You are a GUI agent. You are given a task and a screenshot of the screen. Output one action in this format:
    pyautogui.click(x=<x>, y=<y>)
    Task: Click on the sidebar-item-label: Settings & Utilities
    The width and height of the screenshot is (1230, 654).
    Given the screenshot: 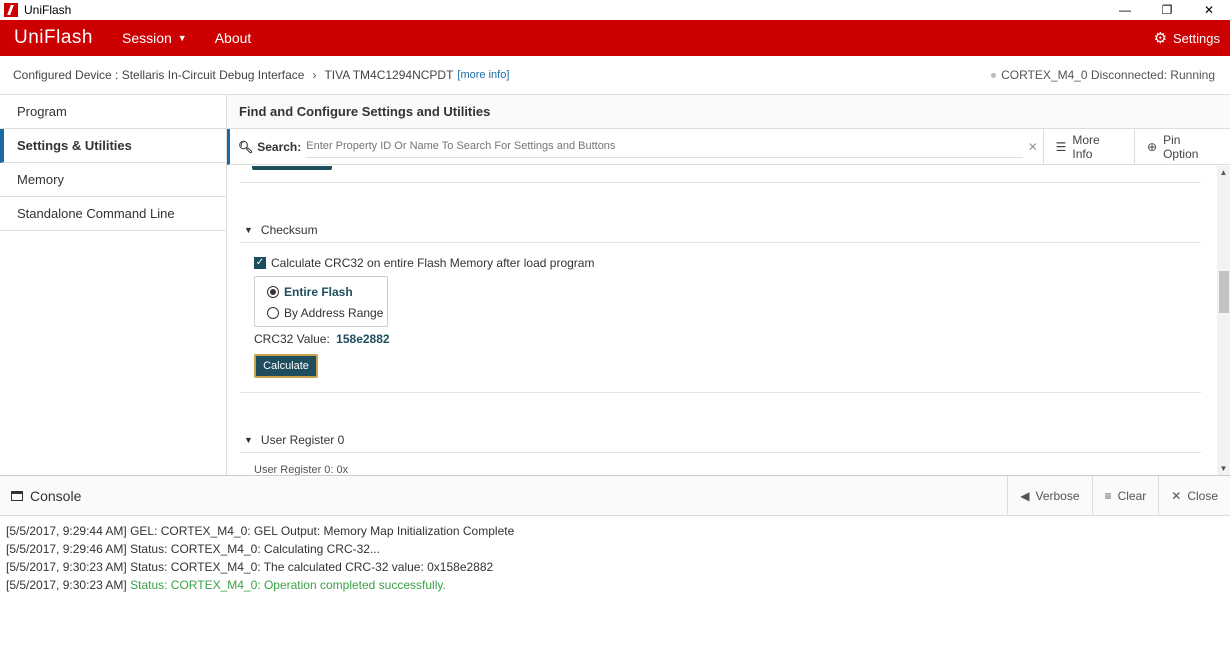 What is the action you would take?
    pyautogui.click(x=74, y=145)
    